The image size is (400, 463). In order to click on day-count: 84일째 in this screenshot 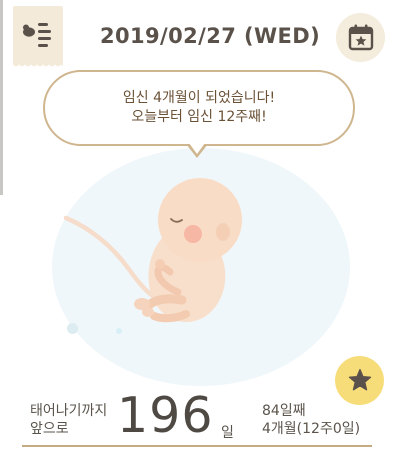, I will do `click(284, 411)`.